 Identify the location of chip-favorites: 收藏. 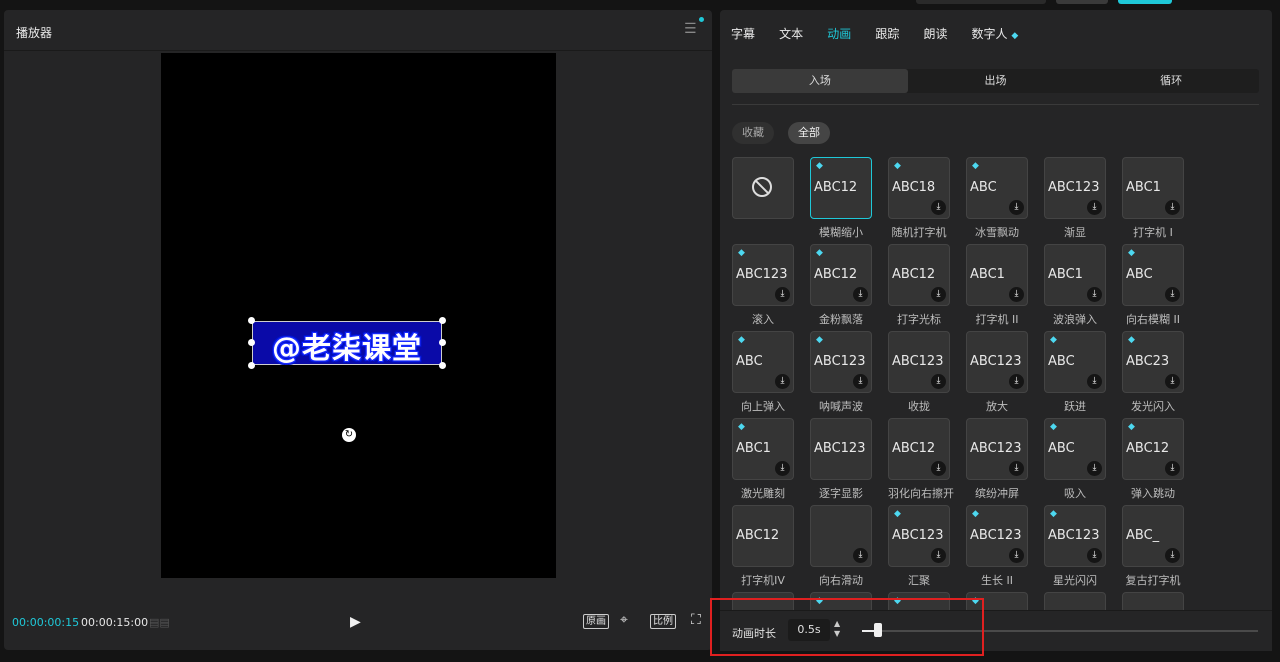
(753, 133).